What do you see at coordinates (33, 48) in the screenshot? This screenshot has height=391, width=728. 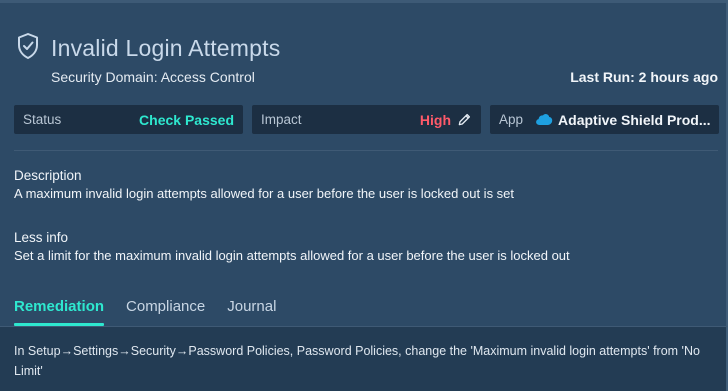 I see `shield-check-icon` at bounding box center [33, 48].